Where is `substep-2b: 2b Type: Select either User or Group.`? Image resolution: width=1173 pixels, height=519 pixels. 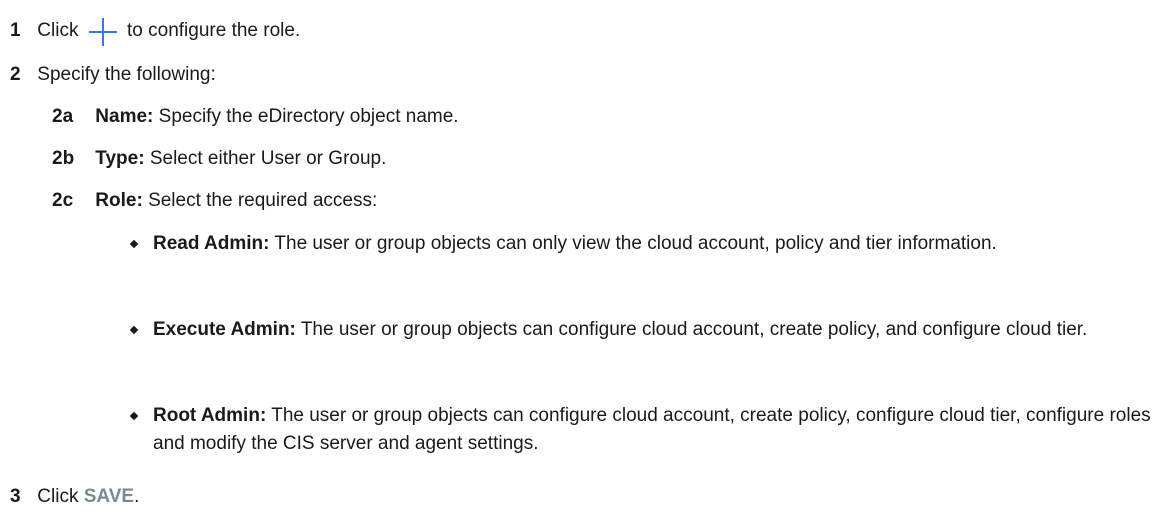
substep-2b: 2b Type: Select either User or Group. is located at coordinates (219, 159).